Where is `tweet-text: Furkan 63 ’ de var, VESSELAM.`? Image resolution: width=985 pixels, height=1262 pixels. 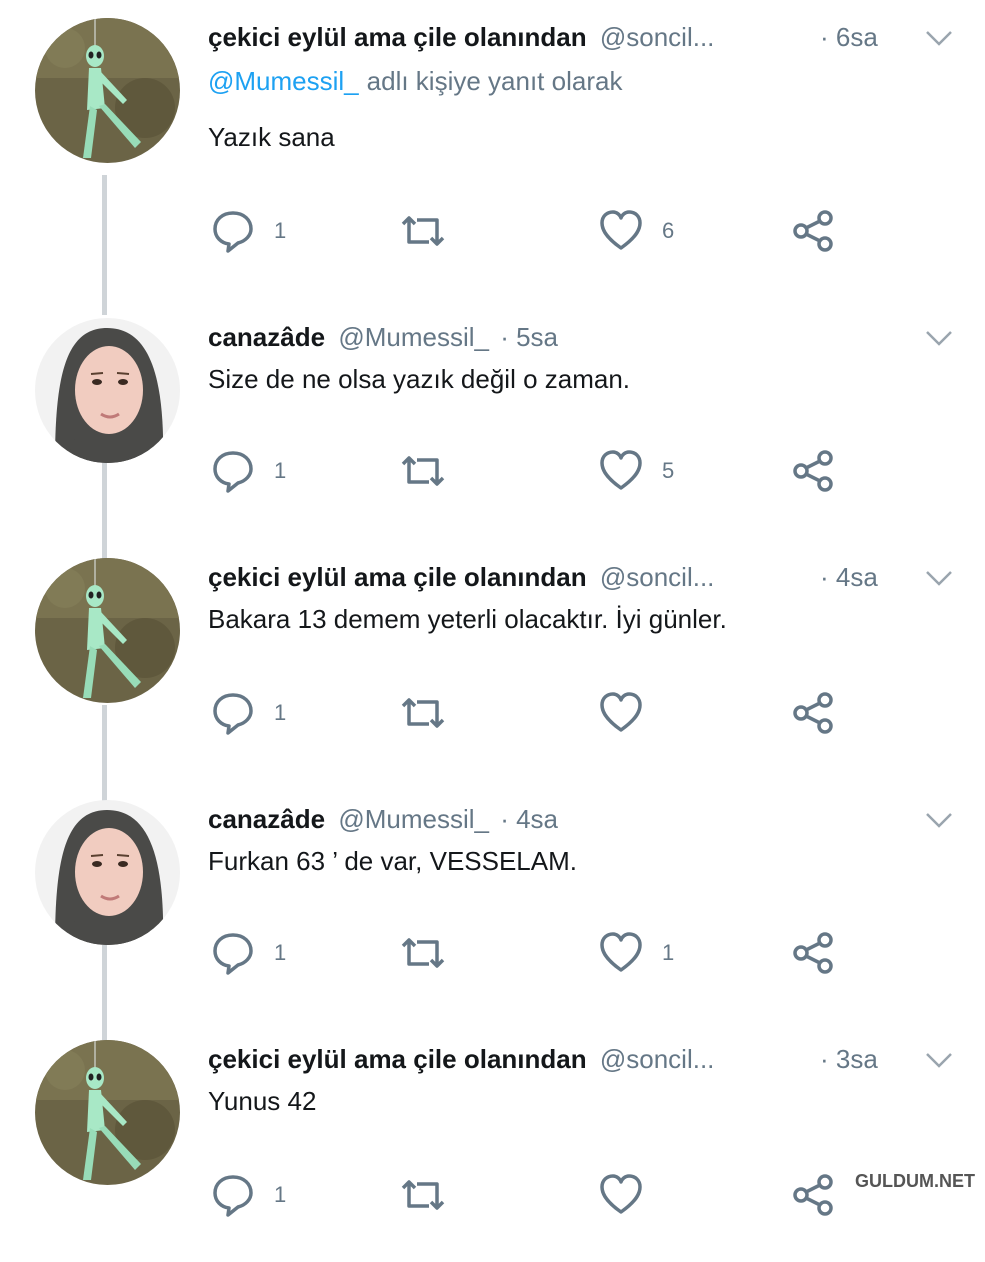
tweet-text: Furkan 63 ’ de var, VESSELAM. is located at coordinates (392, 861).